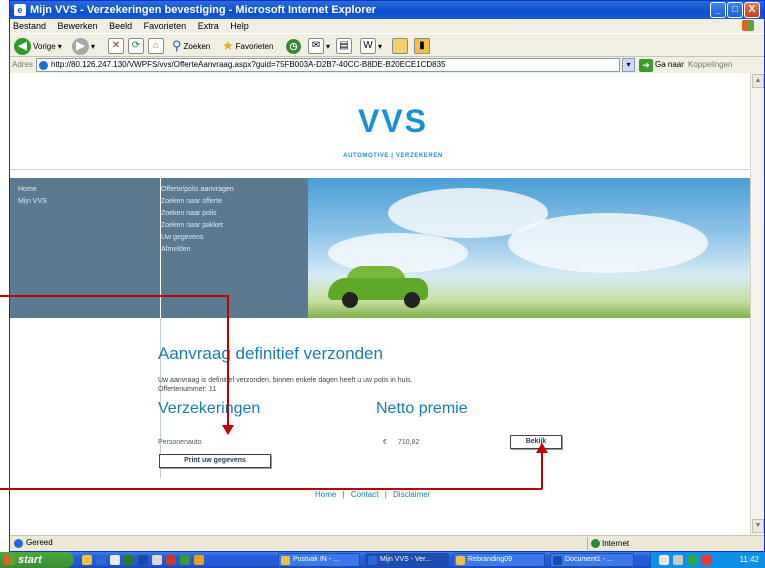 This screenshot has height=568, width=765. Describe the element at coordinates (180, 442) in the screenshot. I see `product-label: Personenauto` at that location.